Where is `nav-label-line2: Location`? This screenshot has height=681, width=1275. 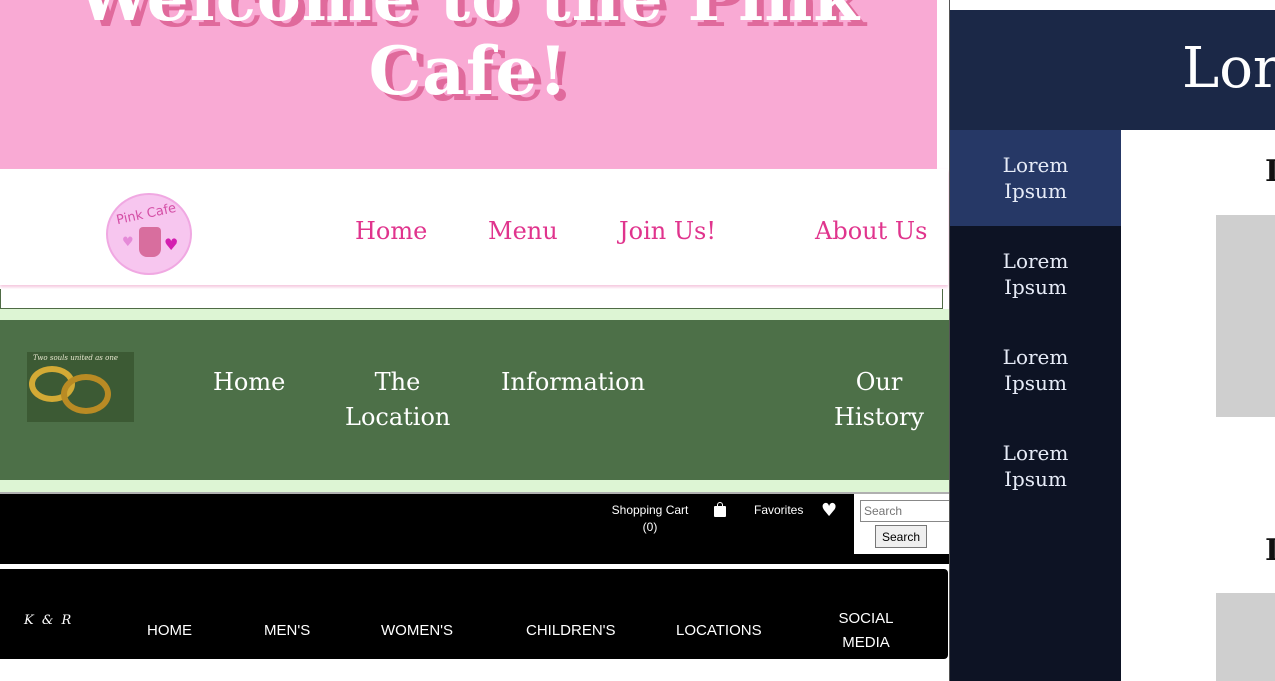 nav-label-line2: Location is located at coordinates (398, 417).